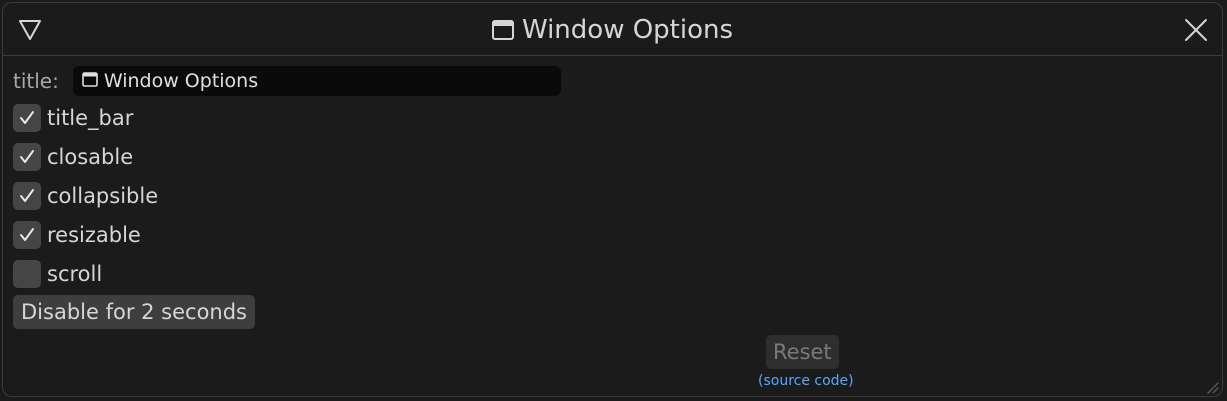  I want to click on window-title: Window Options, so click(612, 31).